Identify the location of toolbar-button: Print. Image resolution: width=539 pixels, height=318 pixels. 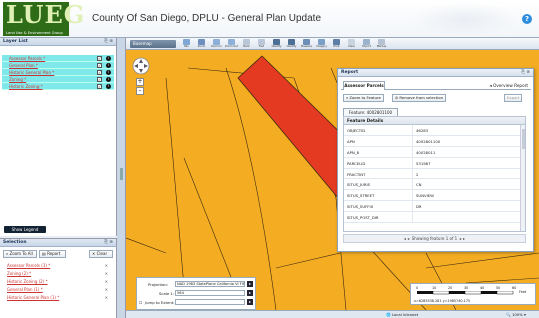
(336, 44).